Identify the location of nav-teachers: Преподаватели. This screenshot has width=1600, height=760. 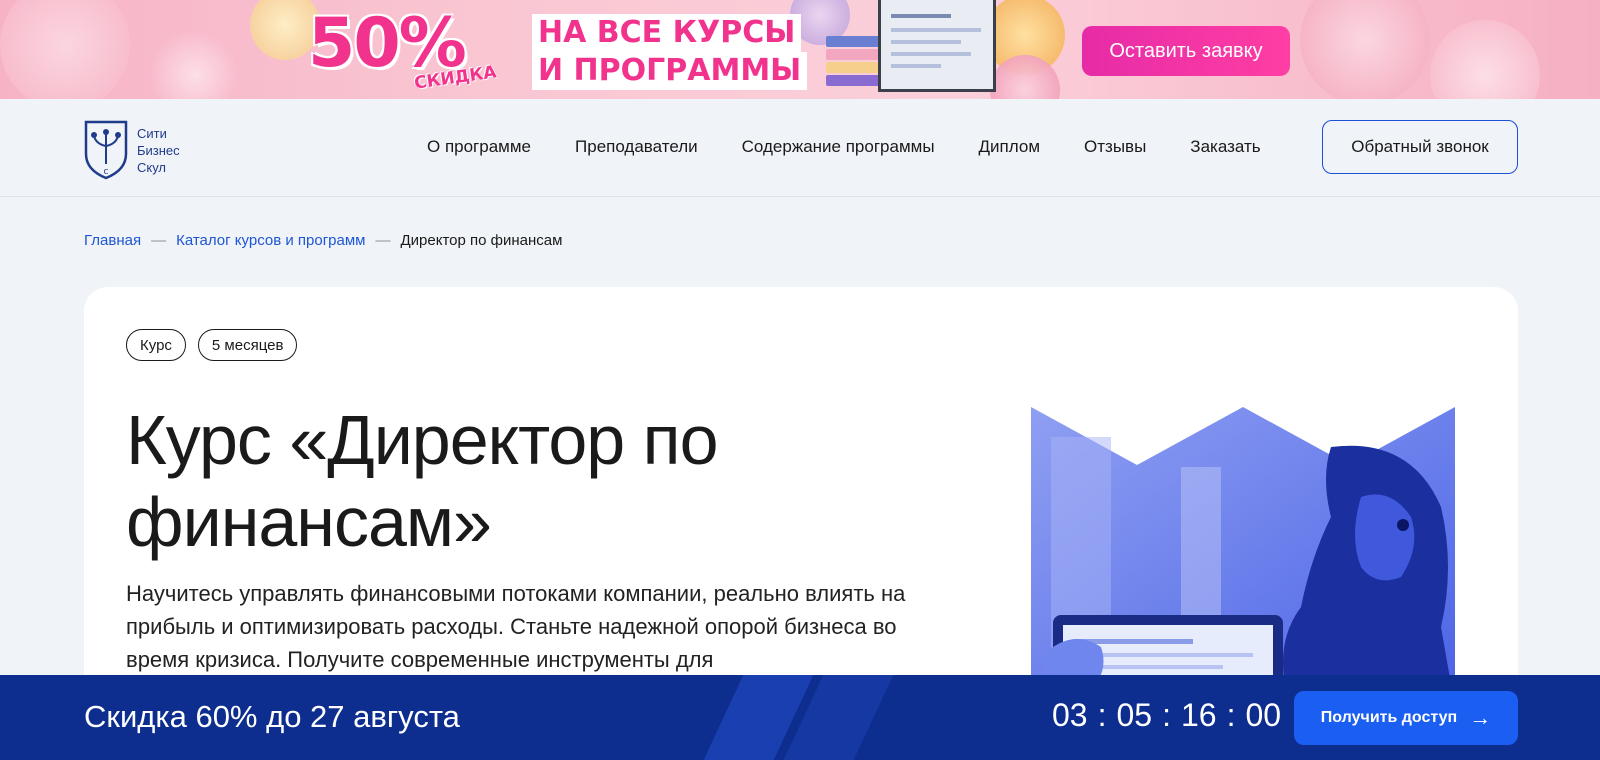
(636, 147).